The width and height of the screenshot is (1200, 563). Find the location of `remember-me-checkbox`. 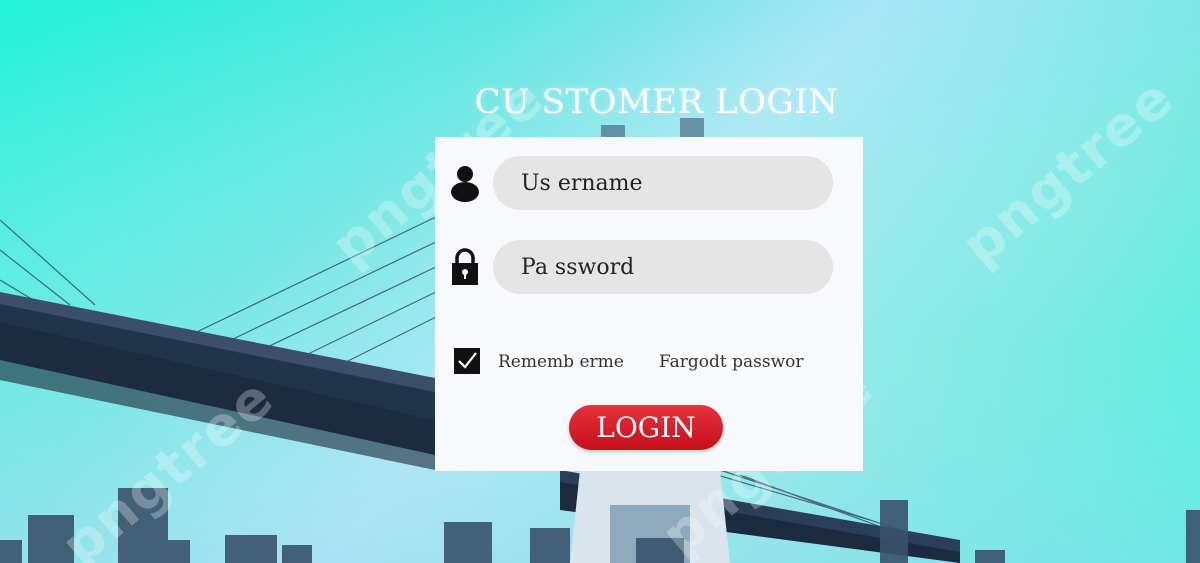

remember-me-checkbox is located at coordinates (467, 361).